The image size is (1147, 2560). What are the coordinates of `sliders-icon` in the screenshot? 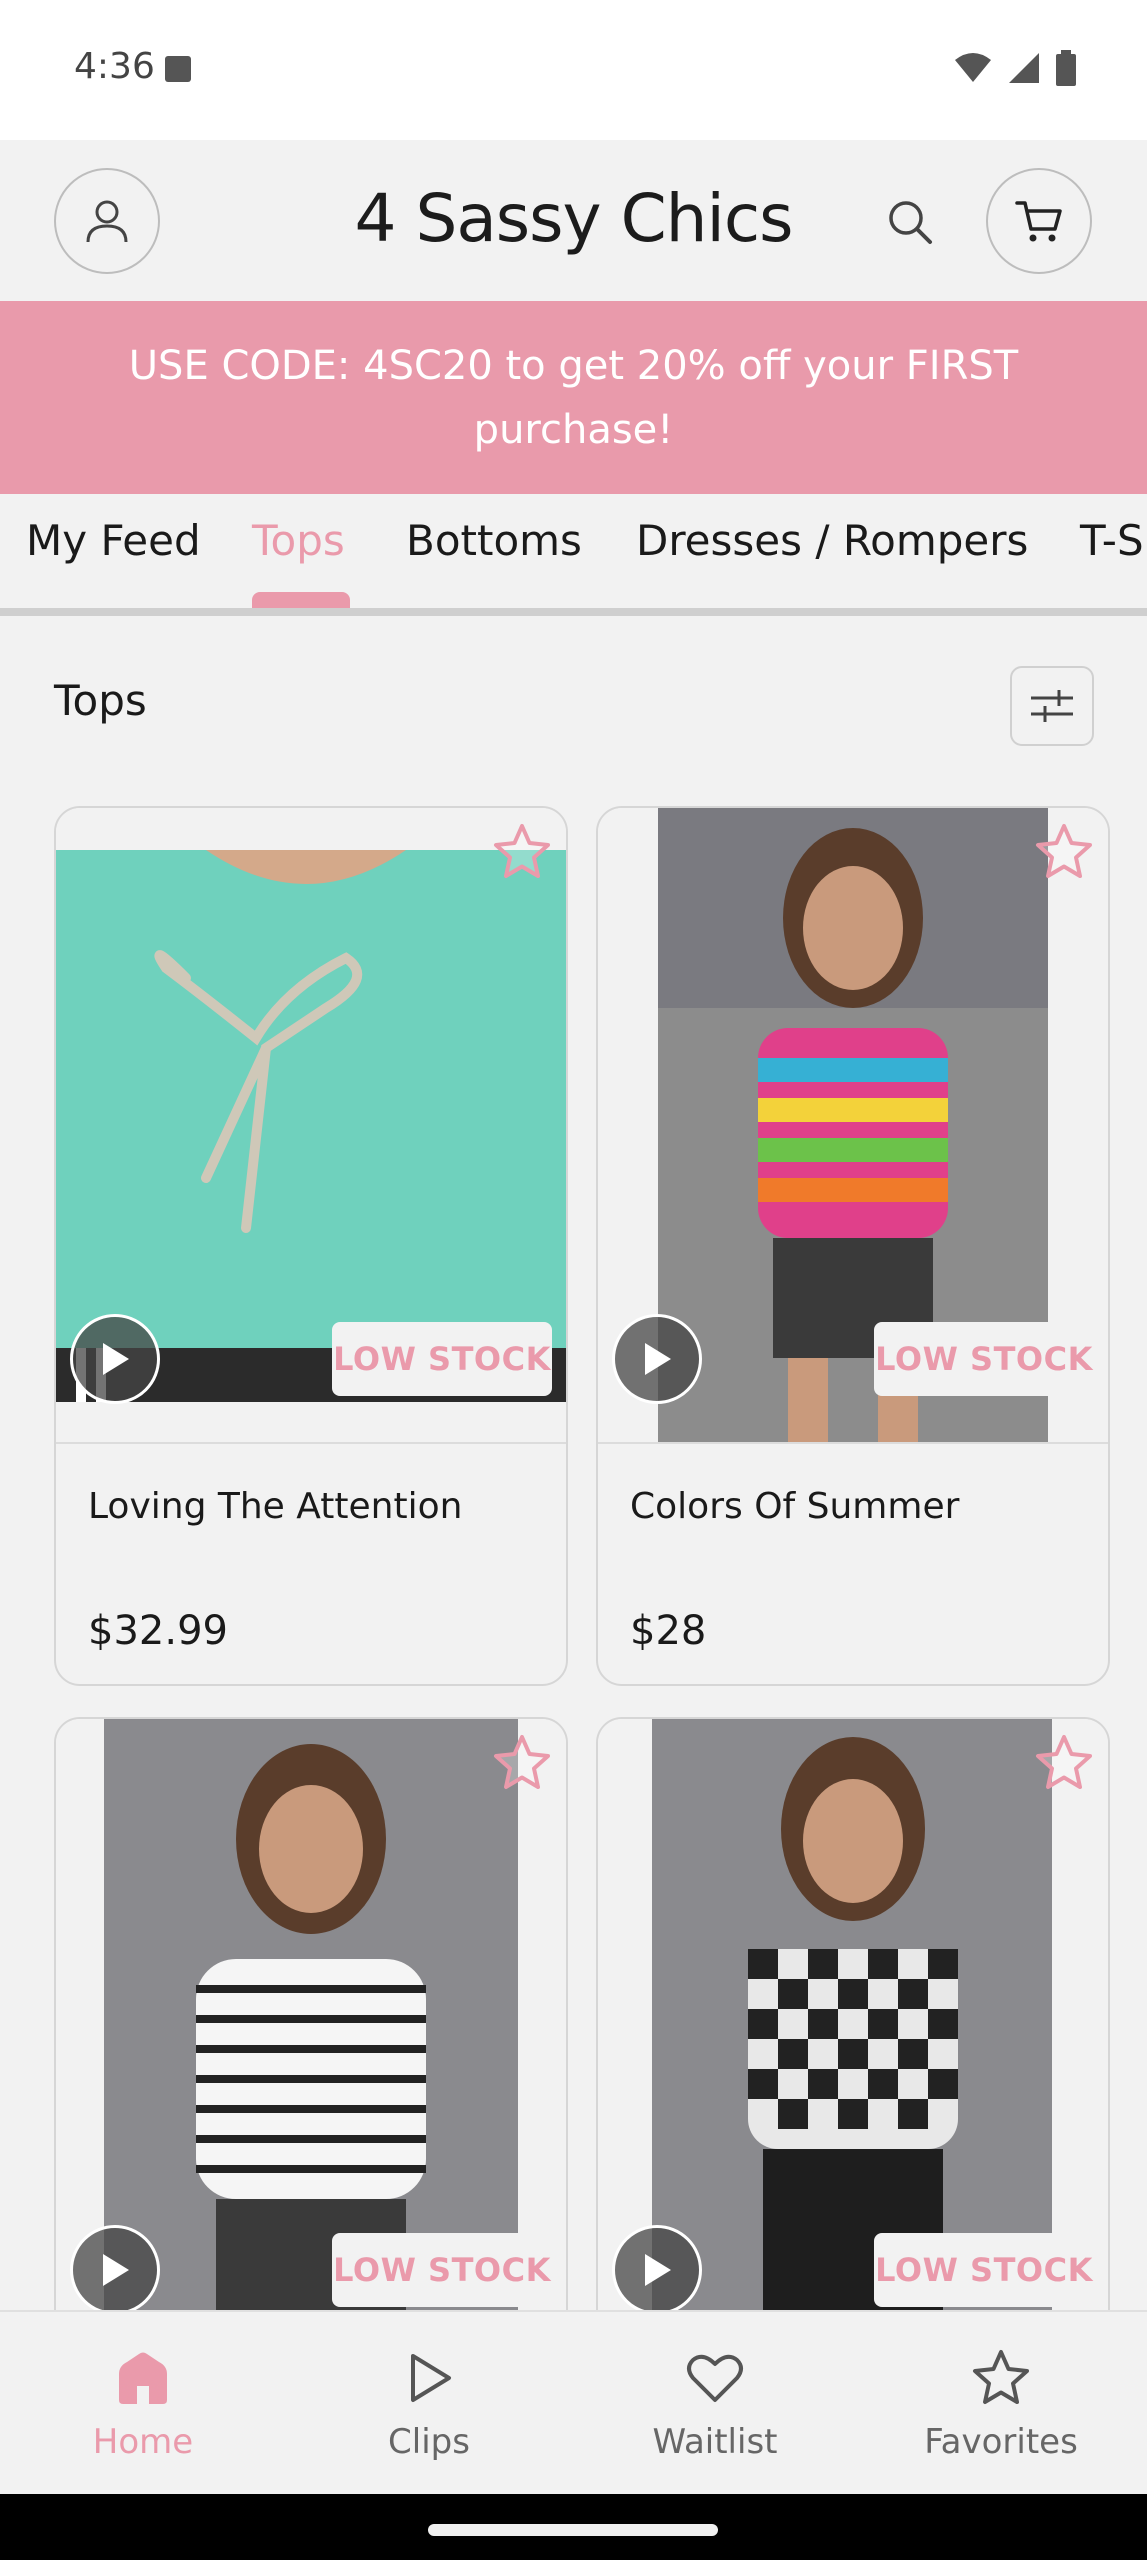 It's located at (1052, 706).